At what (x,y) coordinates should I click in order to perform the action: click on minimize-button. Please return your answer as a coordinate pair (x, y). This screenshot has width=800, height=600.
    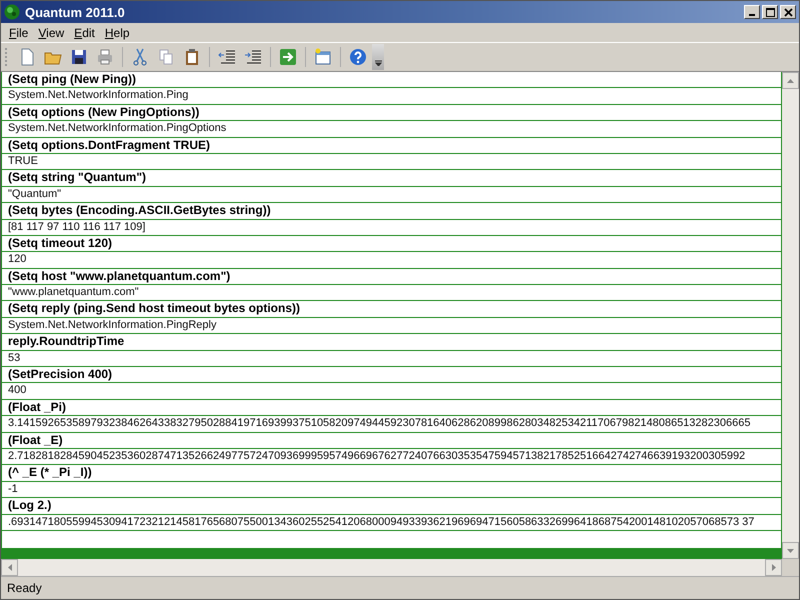
    Looking at the image, I should click on (752, 12).